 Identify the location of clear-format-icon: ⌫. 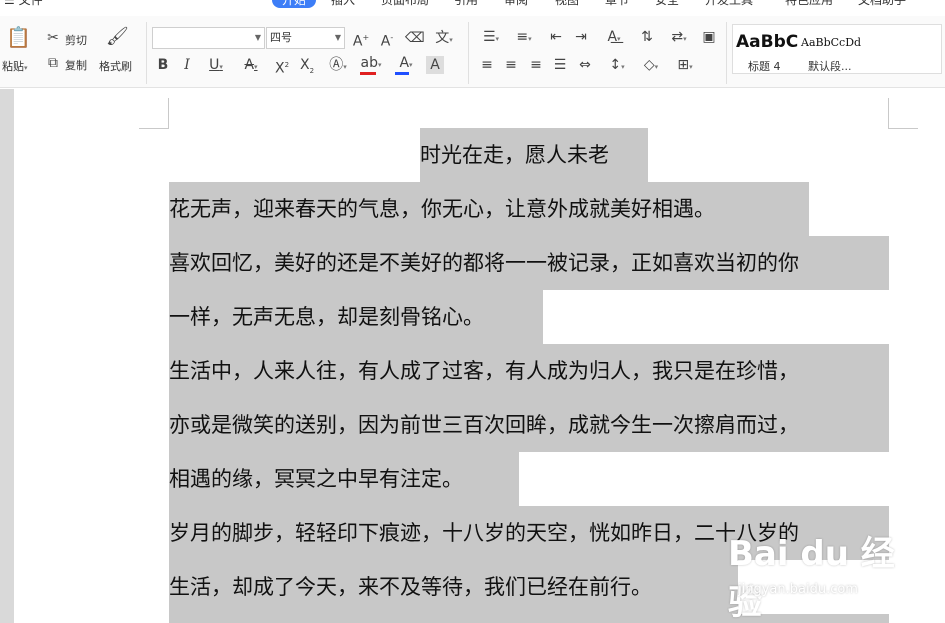
(415, 38).